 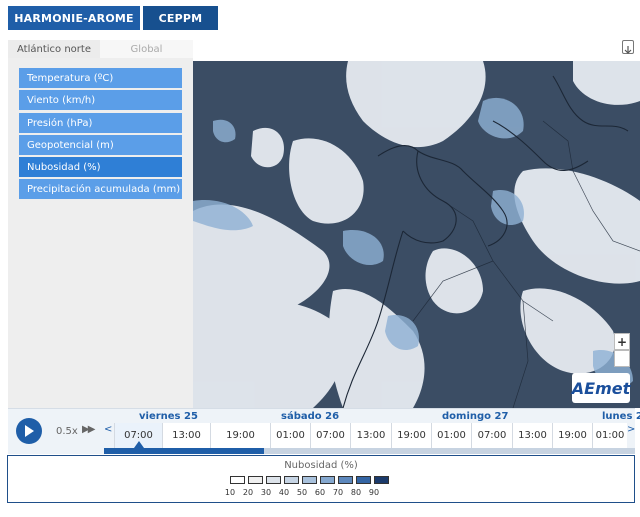 I want to click on play-button, so click(x=29, y=431).